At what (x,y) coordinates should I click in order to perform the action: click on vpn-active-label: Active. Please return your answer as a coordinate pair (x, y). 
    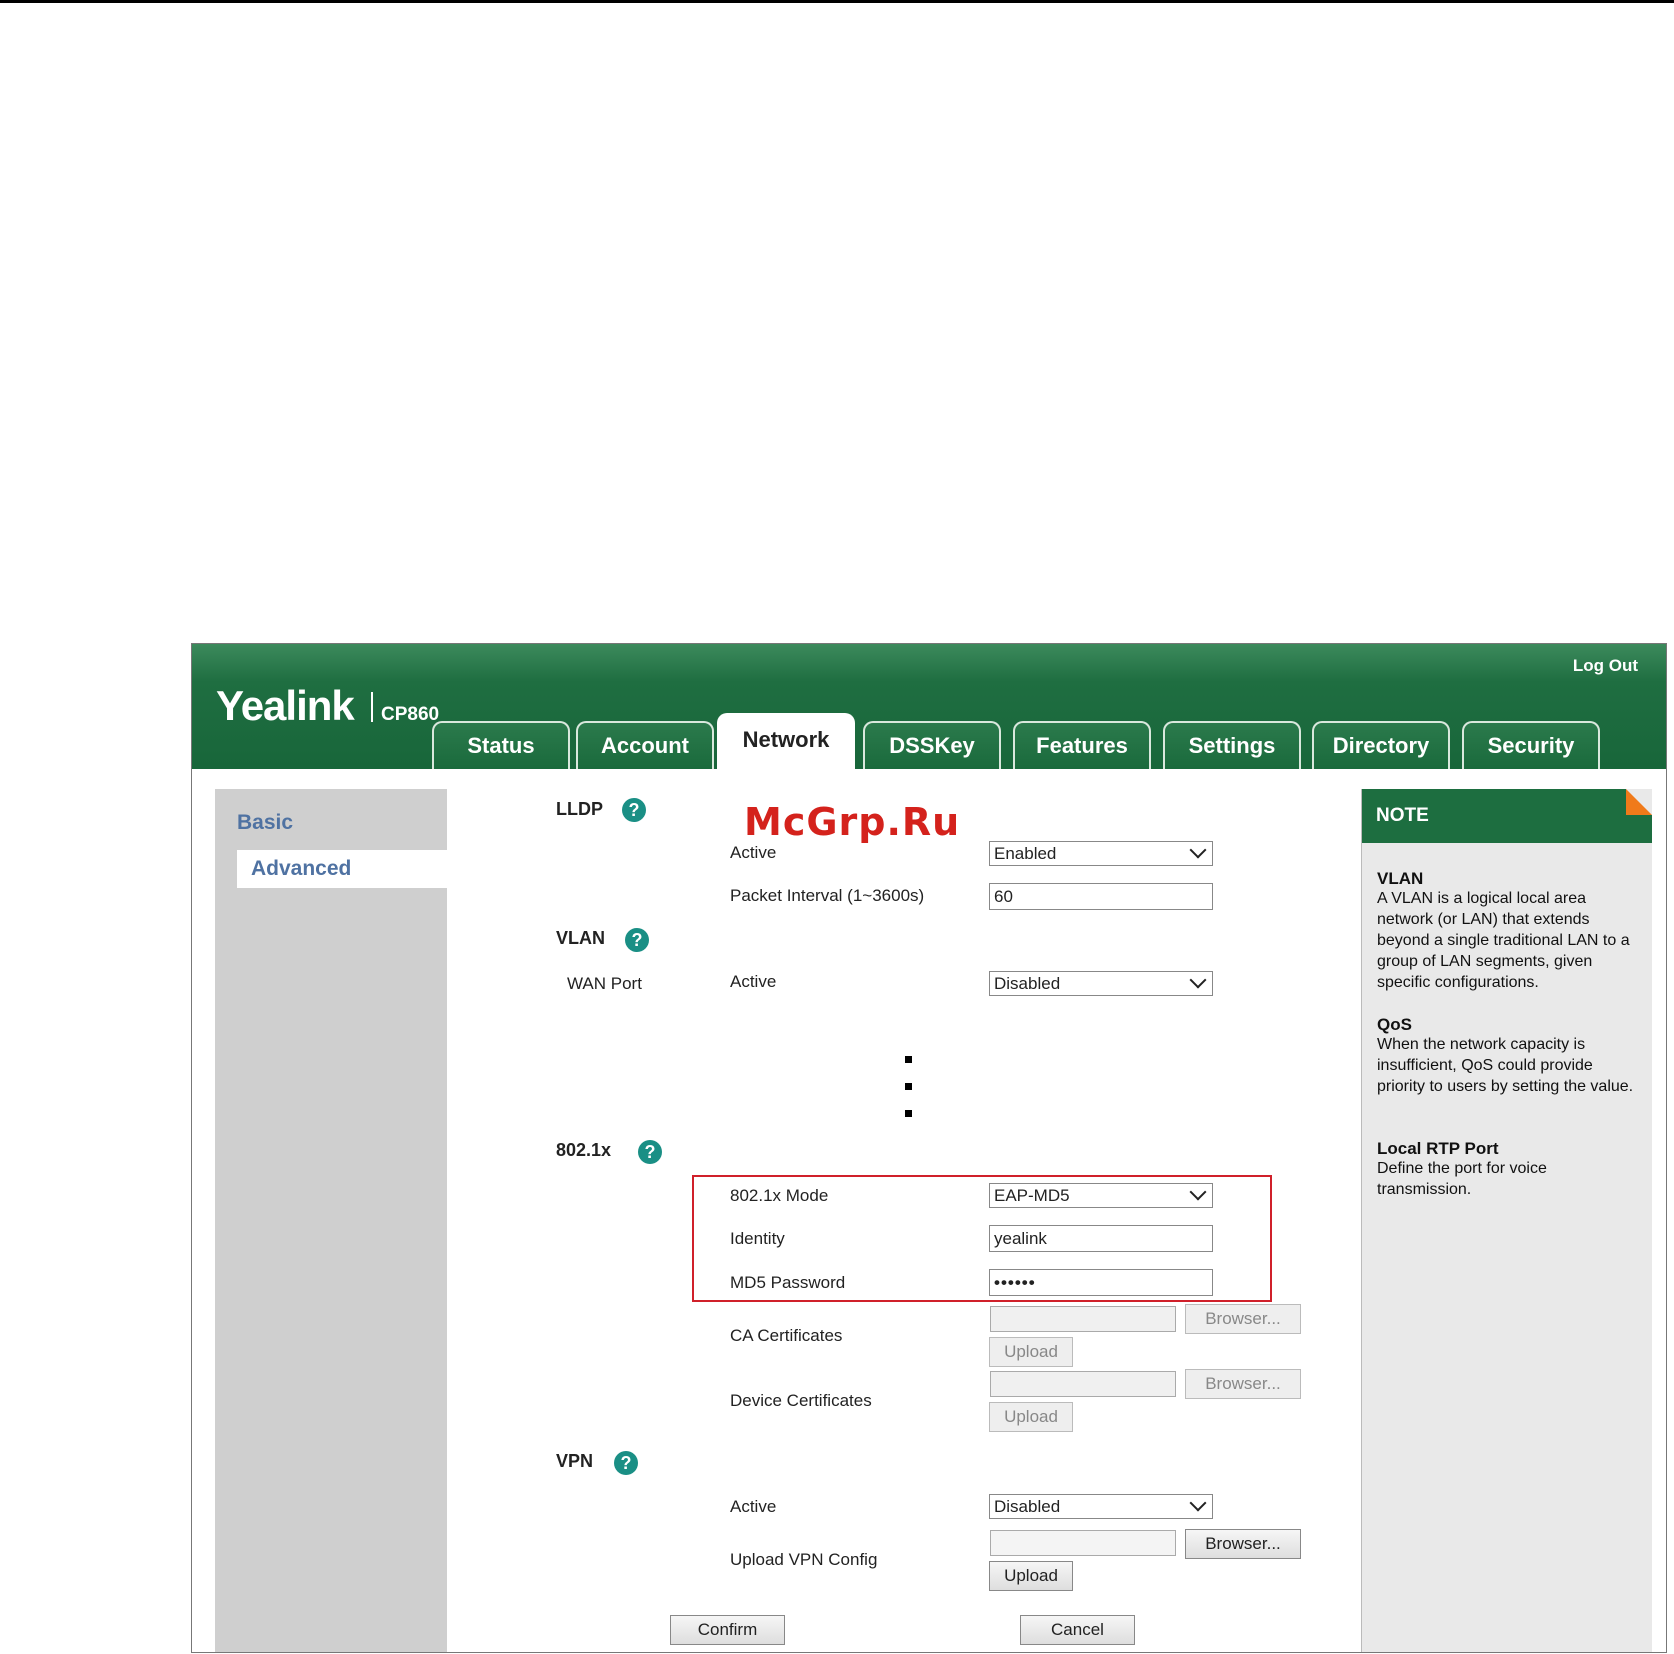
    Looking at the image, I should click on (753, 1506).